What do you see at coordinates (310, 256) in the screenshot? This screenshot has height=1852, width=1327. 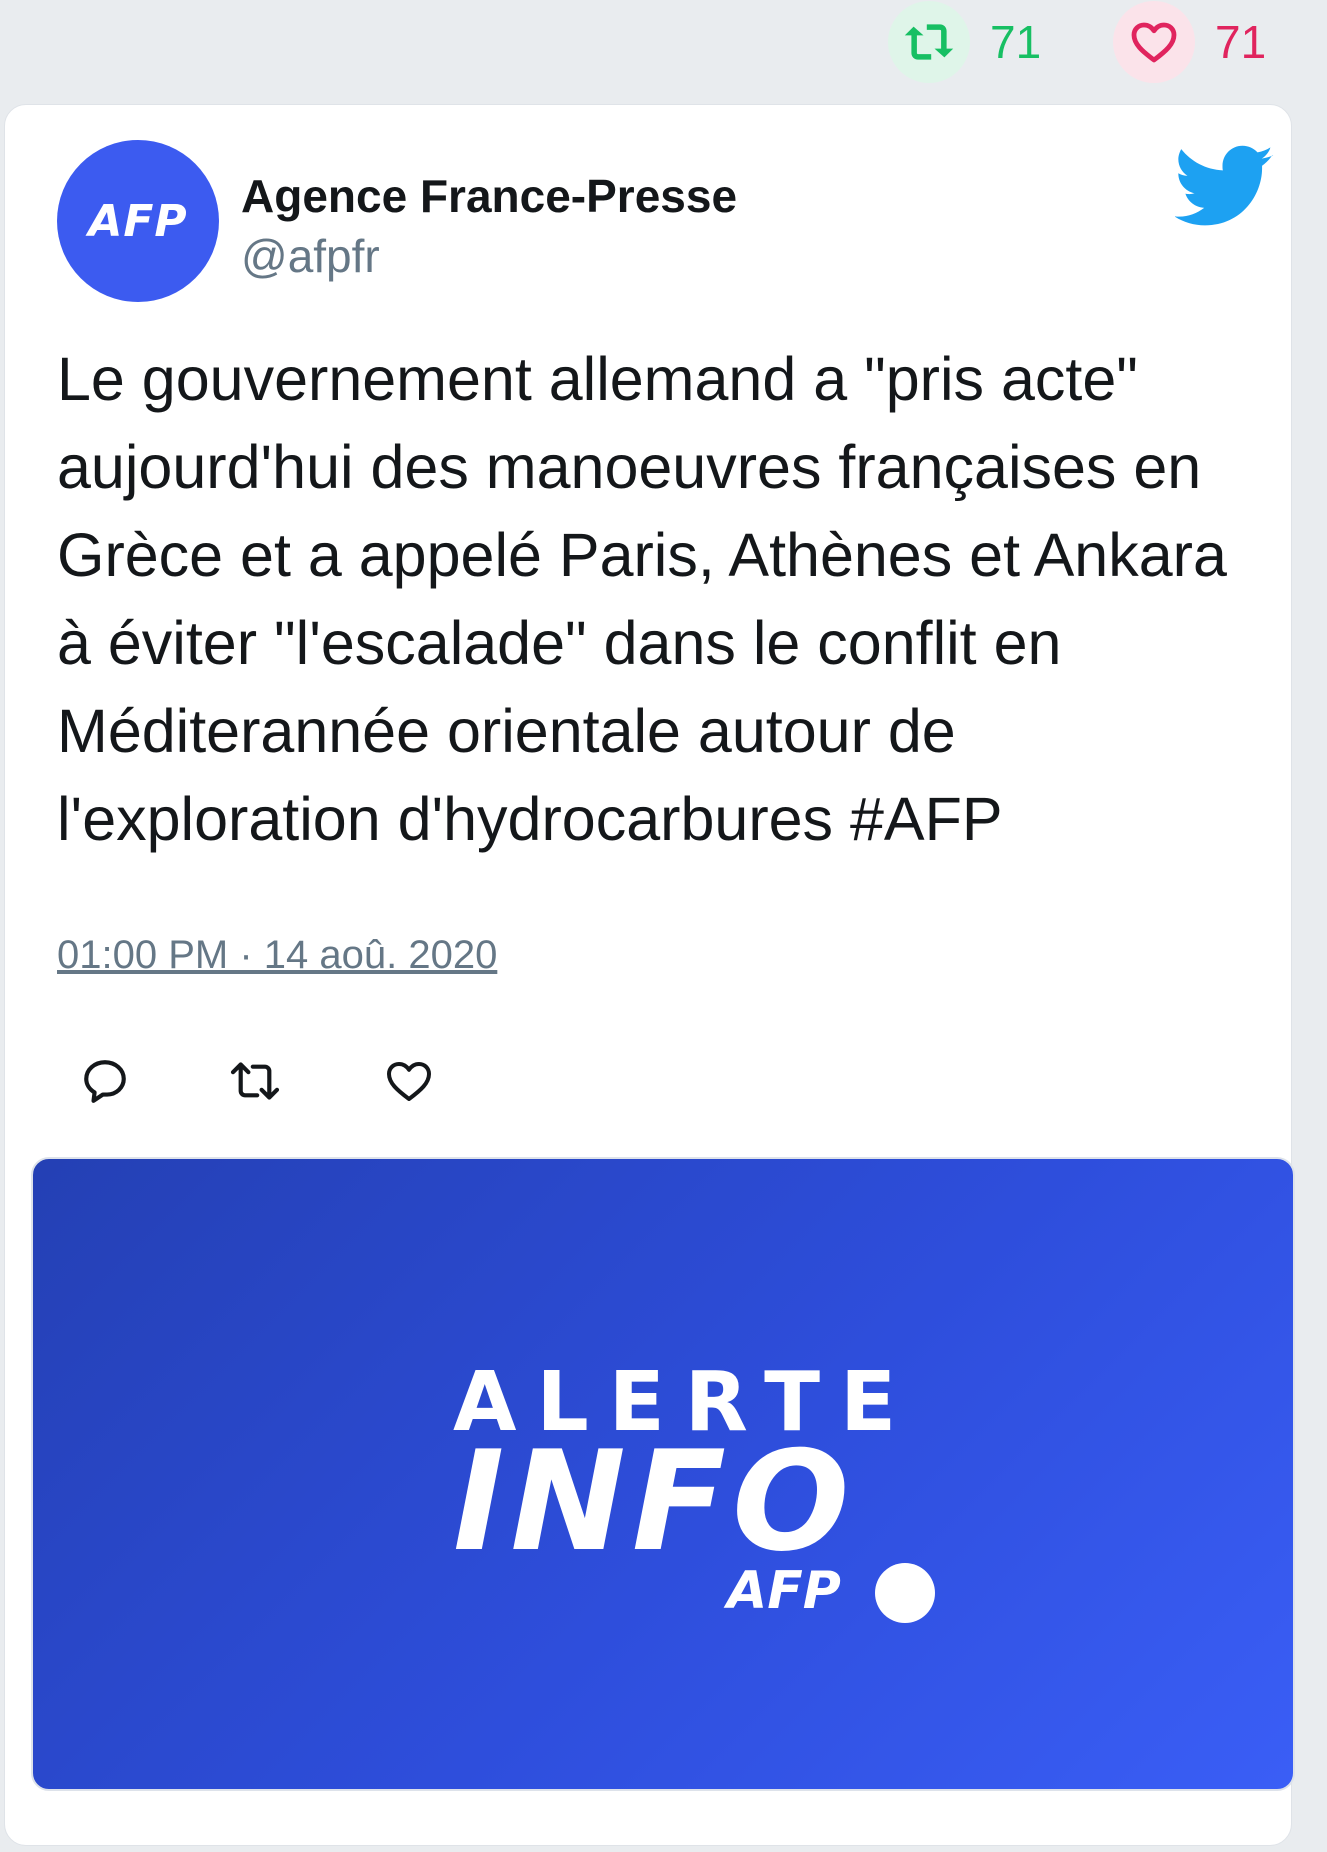 I see `author-handle: @afpfr` at bounding box center [310, 256].